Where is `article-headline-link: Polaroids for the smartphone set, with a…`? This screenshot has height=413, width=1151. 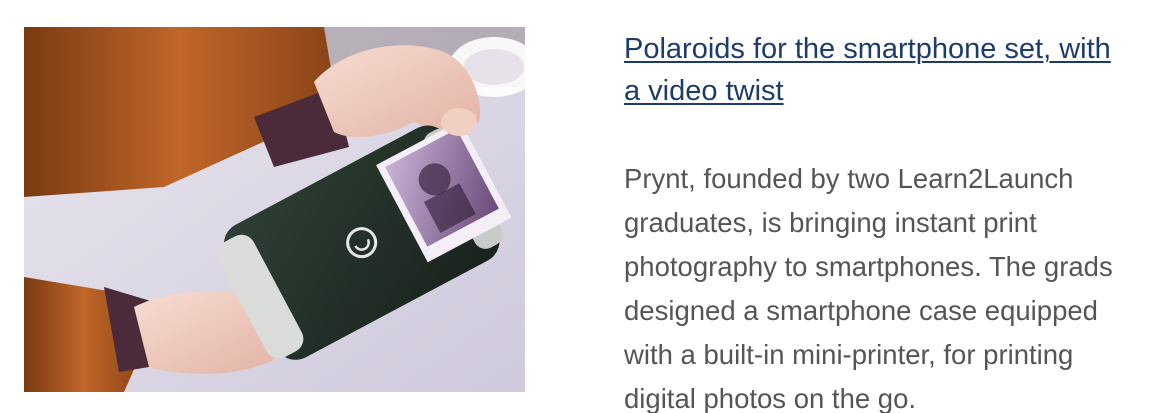
article-headline-link: Polaroids for the smartphone set, with a… is located at coordinates (867, 70).